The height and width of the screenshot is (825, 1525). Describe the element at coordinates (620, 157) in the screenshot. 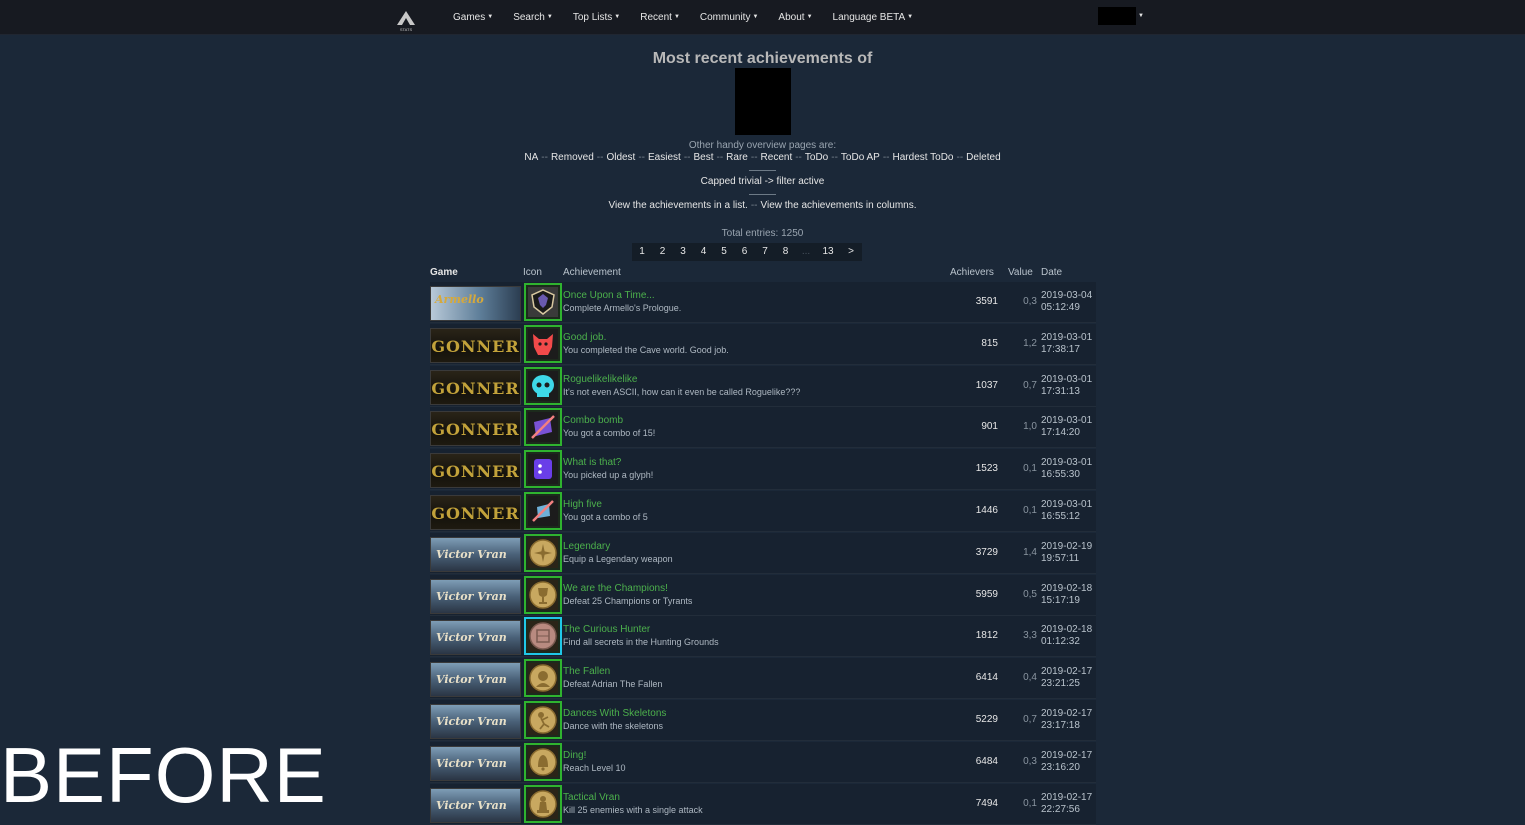

I see `link-oldest: Oldest` at that location.